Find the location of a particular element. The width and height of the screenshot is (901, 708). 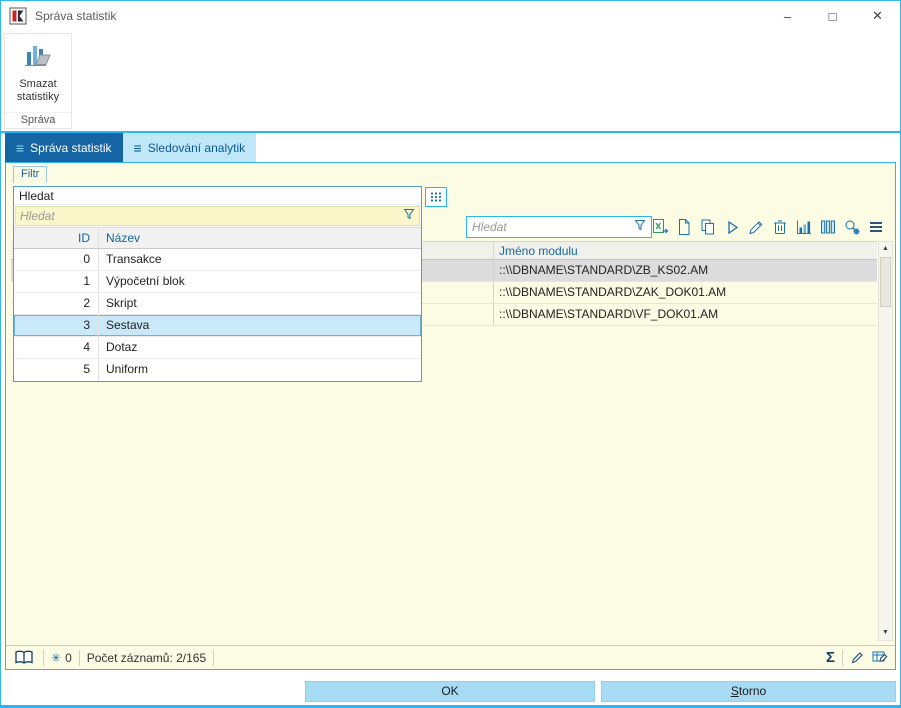

snowflake-icon: ✳ is located at coordinates (56, 657).